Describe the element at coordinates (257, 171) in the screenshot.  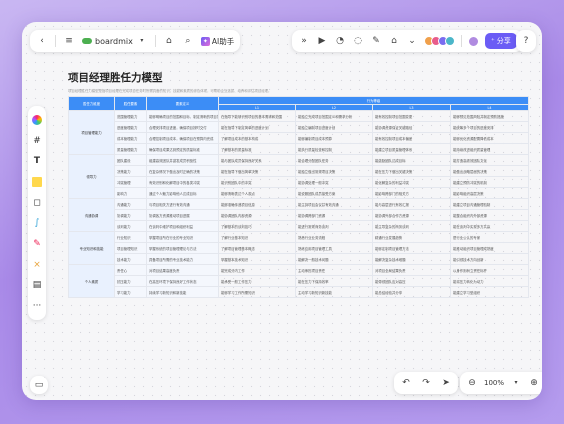
I see `level-cell: 能在指导下做出简单决策` at that location.